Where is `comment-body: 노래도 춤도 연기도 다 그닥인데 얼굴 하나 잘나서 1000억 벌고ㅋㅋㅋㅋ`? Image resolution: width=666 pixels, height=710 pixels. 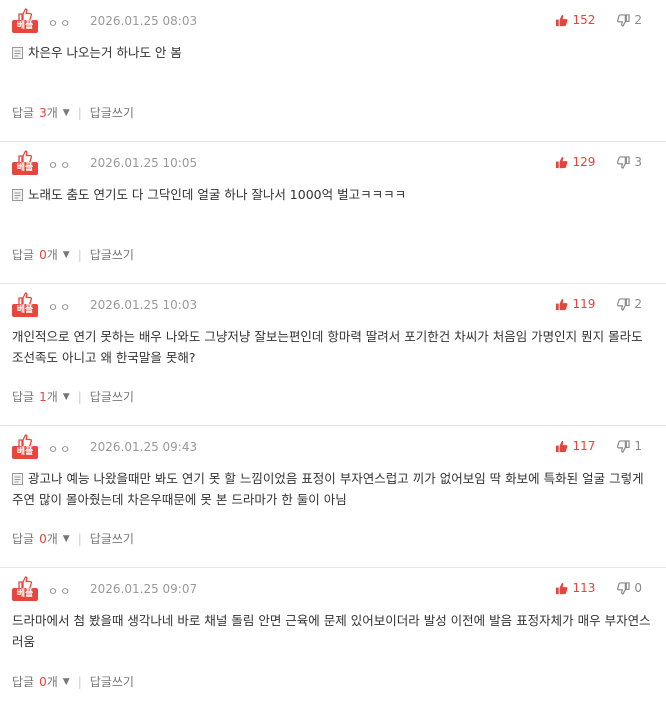
comment-body: 노래도 춤도 연기도 다 그닥인데 얼굴 하나 잘나서 1000억 벌고ㅋㅋㅋㅋ is located at coordinates (333, 204).